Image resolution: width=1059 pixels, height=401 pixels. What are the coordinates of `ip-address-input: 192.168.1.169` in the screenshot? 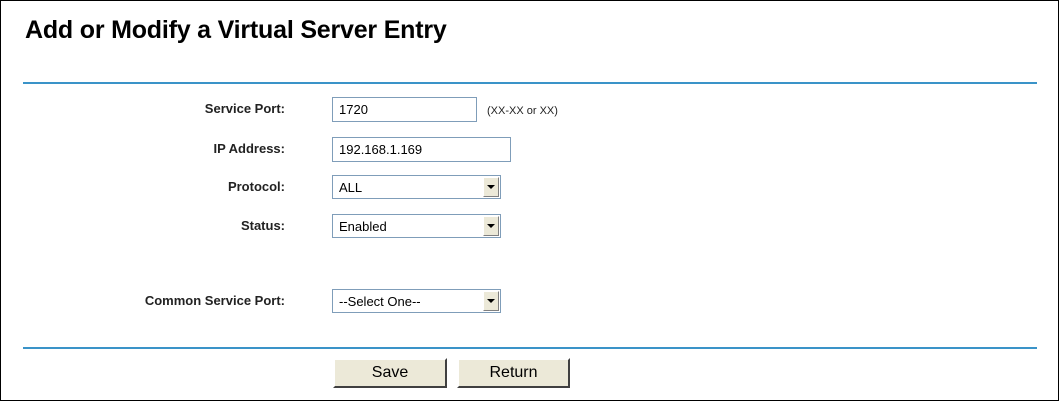 It's located at (421, 149).